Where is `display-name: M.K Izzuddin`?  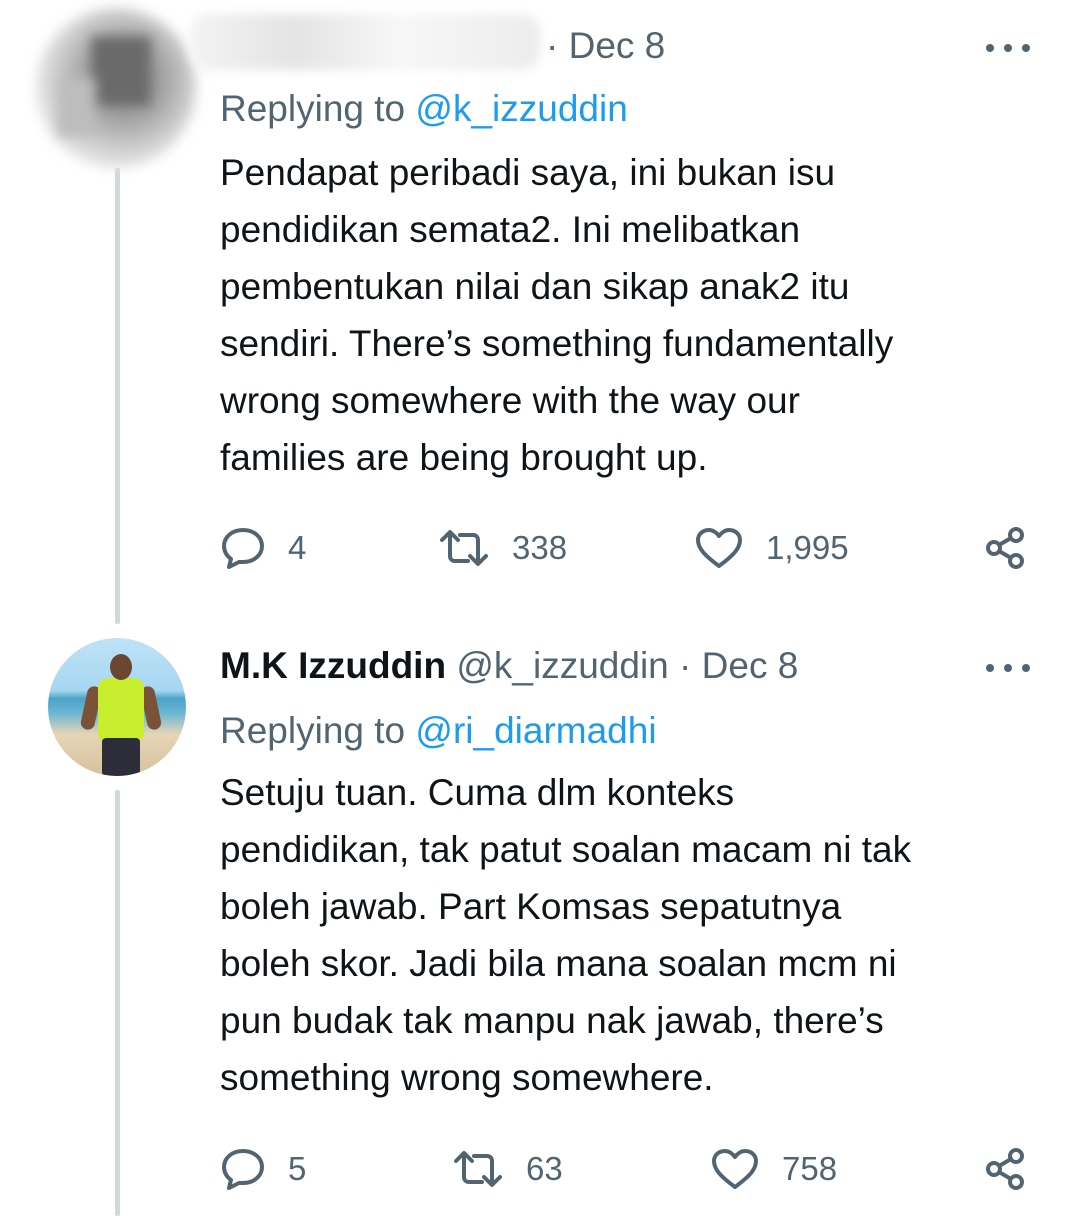 display-name: M.K Izzuddin is located at coordinates (333, 665).